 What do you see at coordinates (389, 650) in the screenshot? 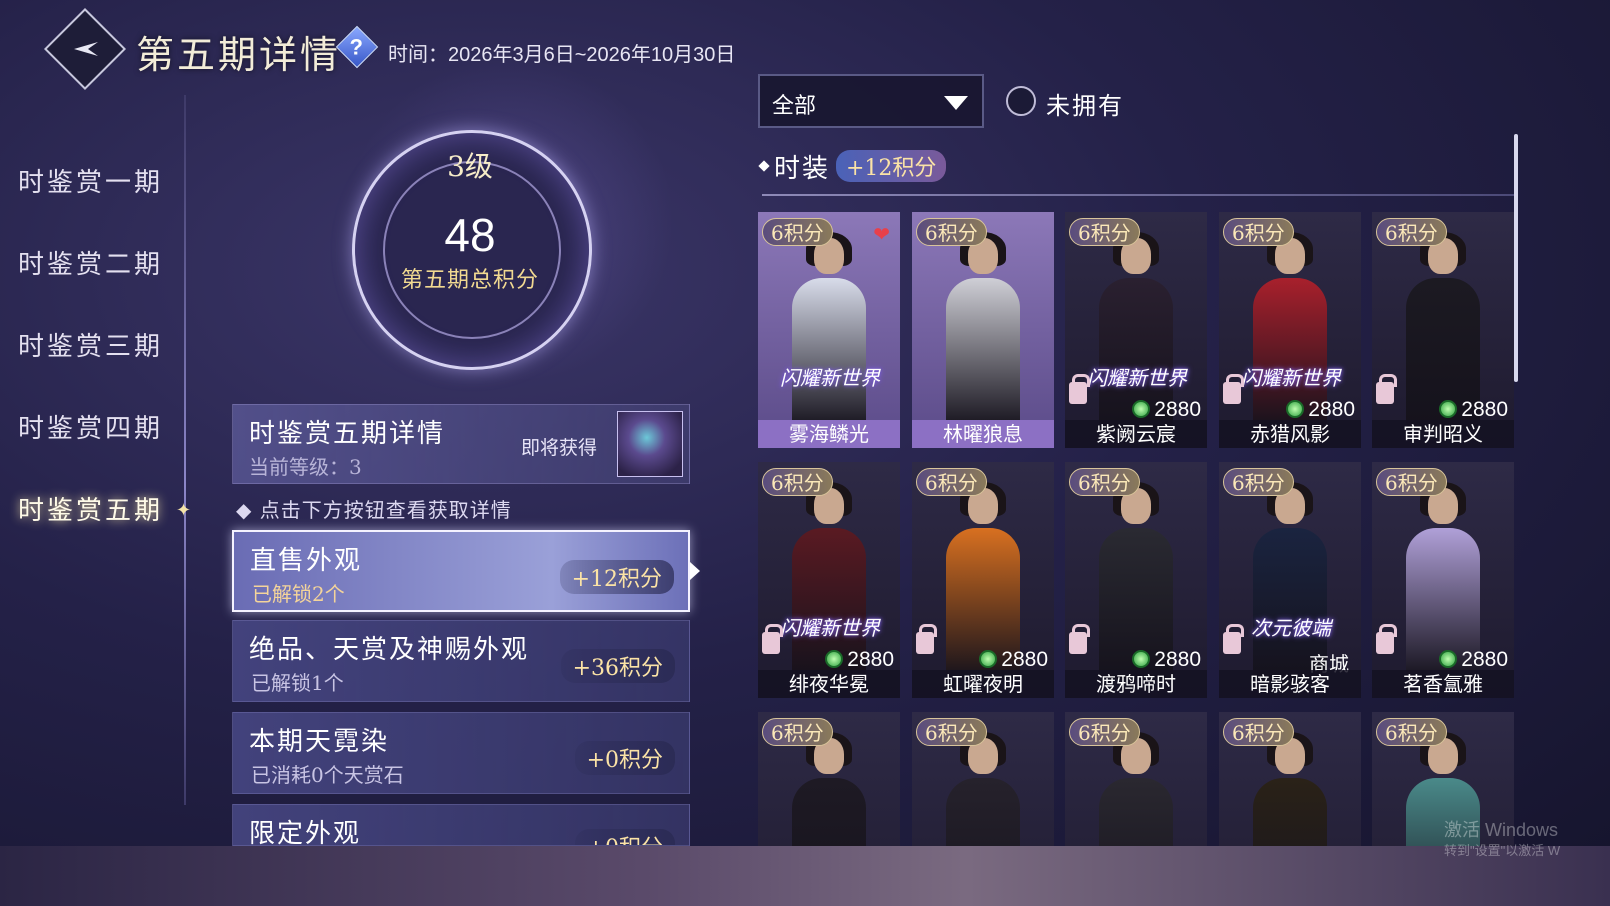
I see `category-title: 绝品、天赏及神赐外观` at bounding box center [389, 650].